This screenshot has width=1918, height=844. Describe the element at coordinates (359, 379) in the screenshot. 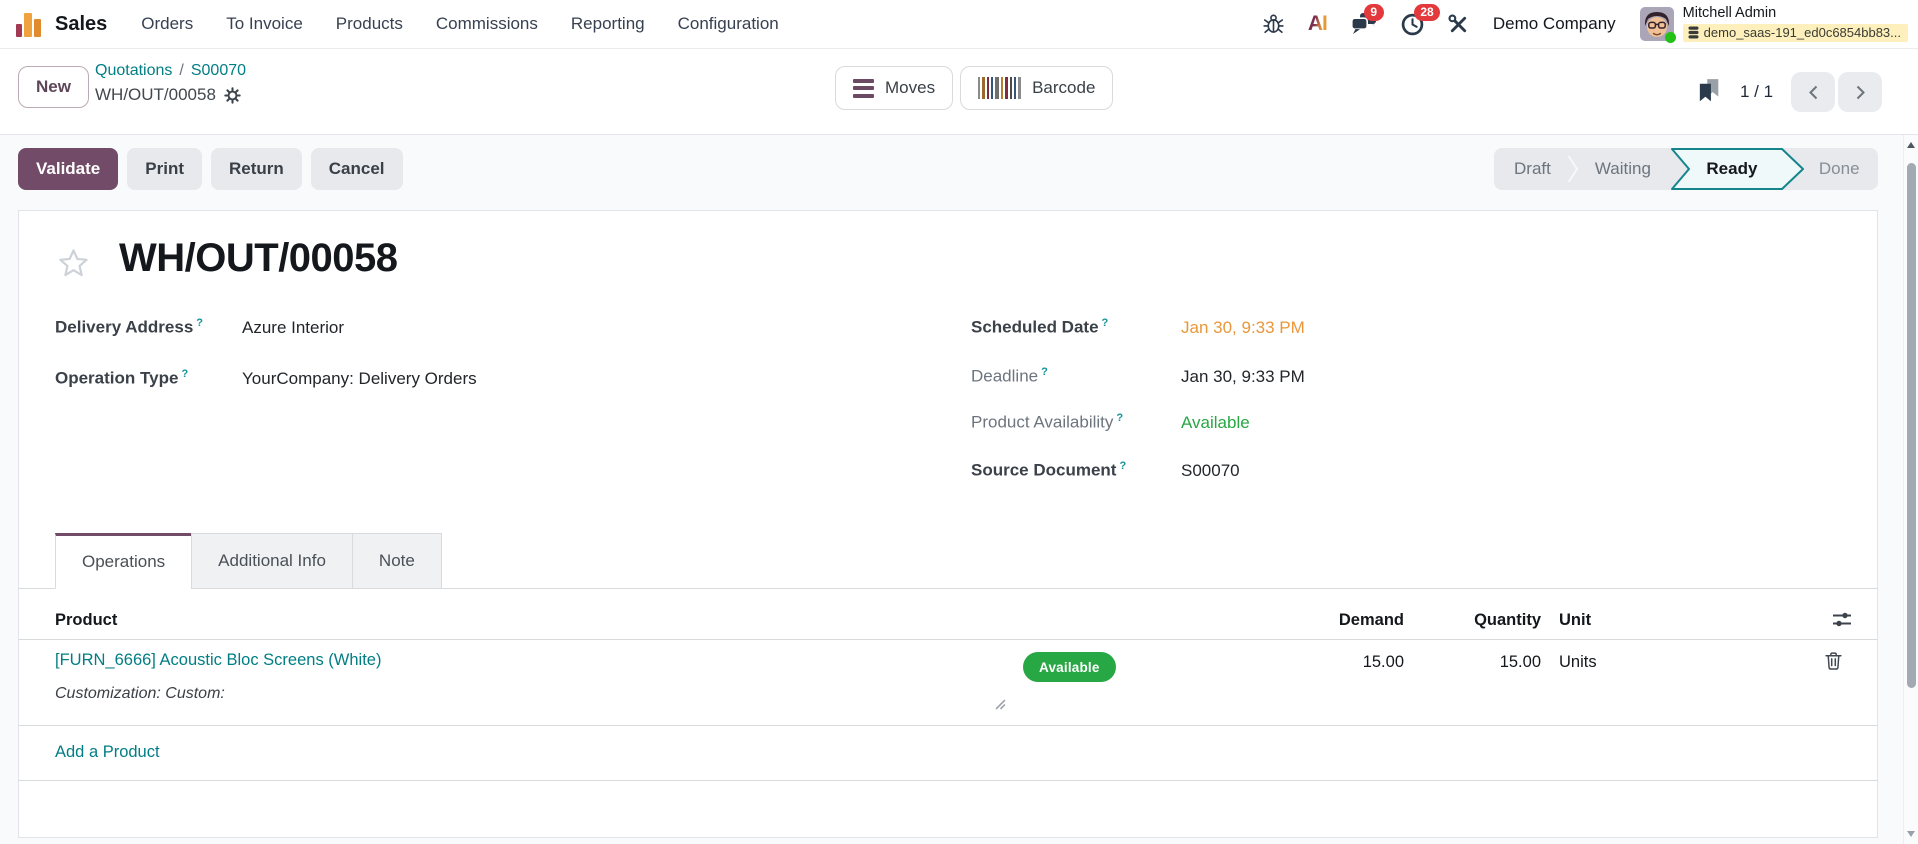

I see `operation-type-value: YourCompany: Delivery Orders` at that location.